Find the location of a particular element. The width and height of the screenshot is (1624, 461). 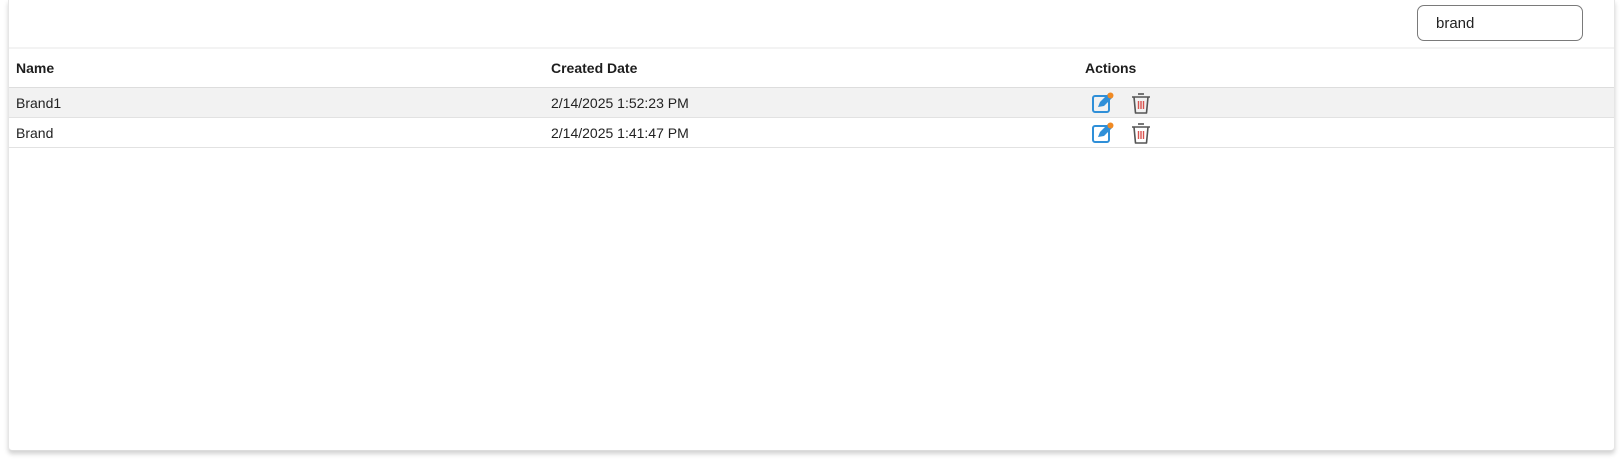

table-header-row: Name Created Date Actions is located at coordinates (811, 68).